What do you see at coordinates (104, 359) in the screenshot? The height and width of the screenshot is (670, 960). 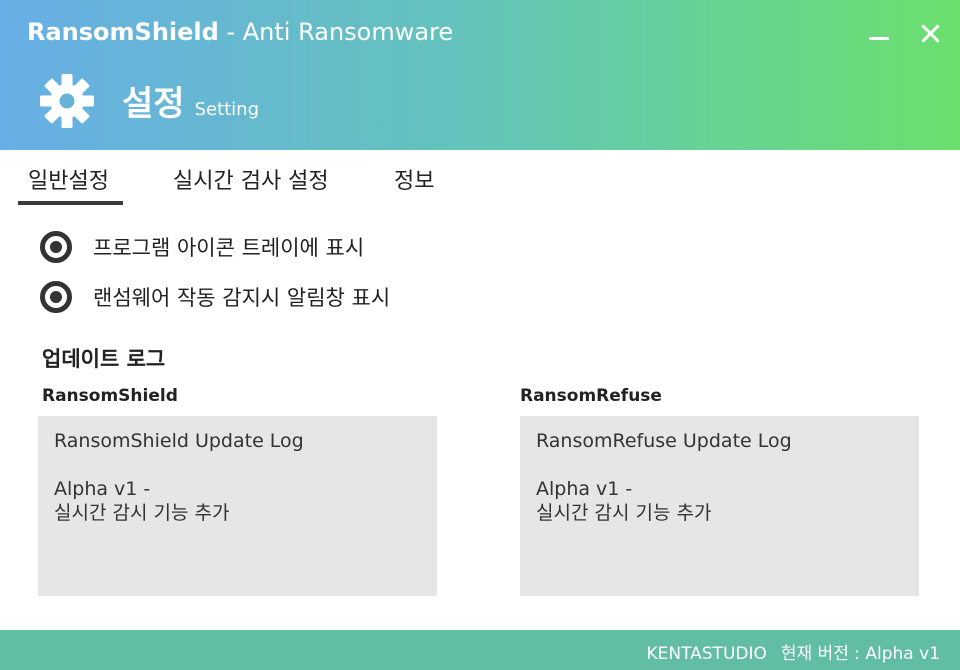 I see `update-log-title: 업데이트 로그` at bounding box center [104, 359].